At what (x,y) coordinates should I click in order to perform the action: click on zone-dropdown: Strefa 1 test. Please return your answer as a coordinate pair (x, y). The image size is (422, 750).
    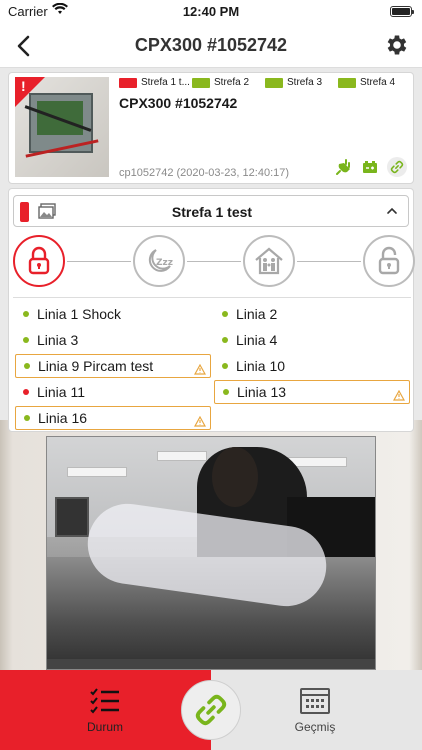
    Looking at the image, I should click on (211, 211).